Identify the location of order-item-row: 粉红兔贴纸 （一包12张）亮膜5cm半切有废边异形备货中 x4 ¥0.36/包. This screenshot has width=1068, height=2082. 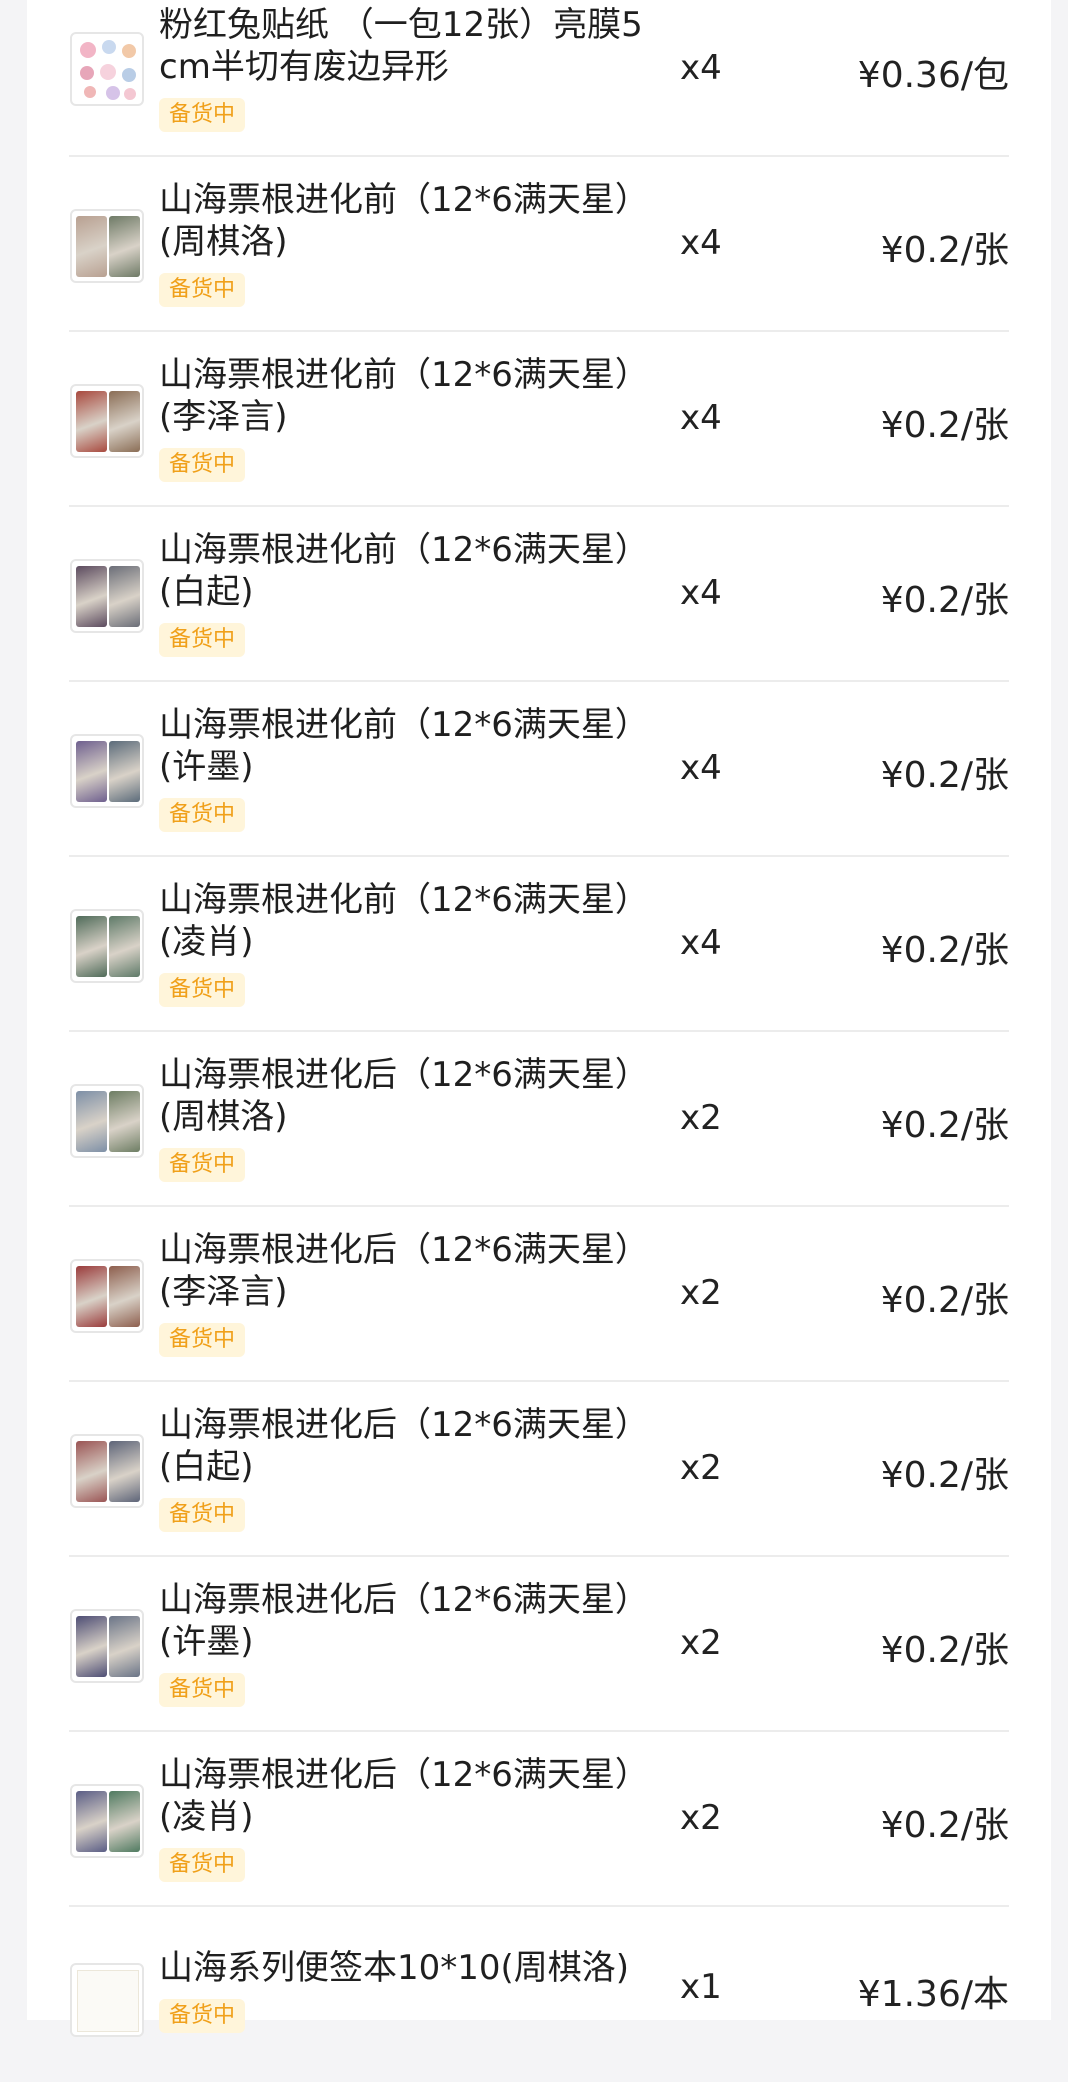
(539, 78).